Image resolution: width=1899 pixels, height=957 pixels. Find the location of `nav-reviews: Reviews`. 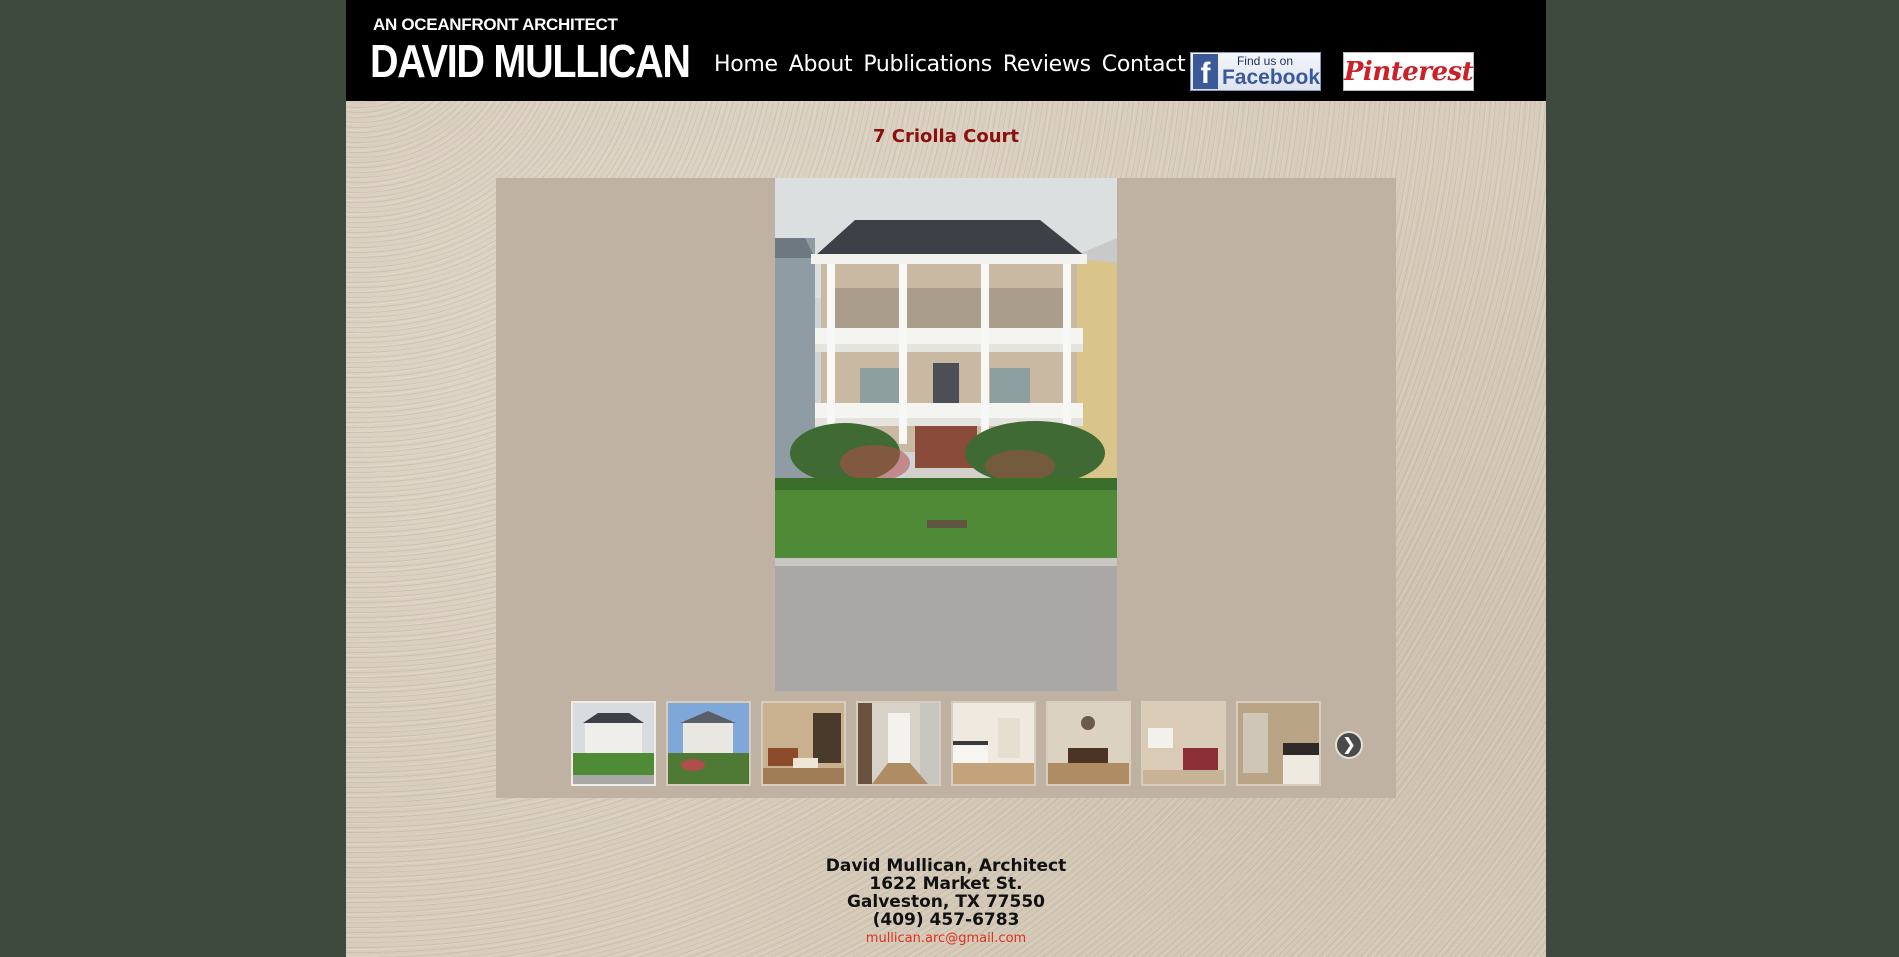

nav-reviews: Reviews is located at coordinates (1047, 64).